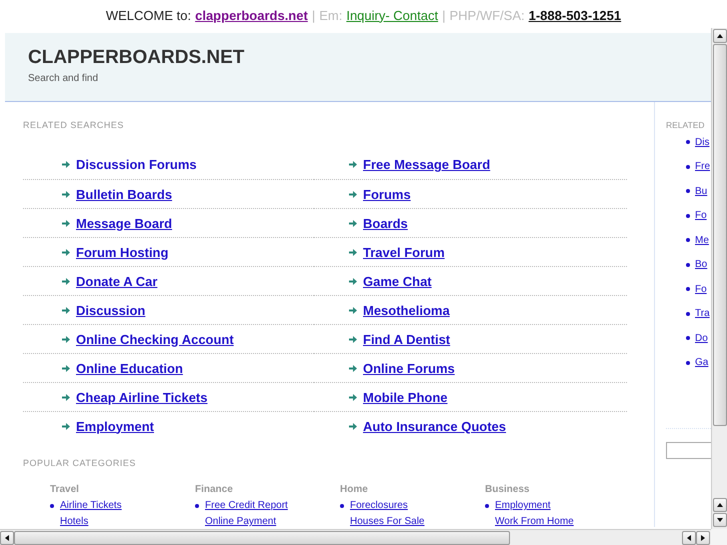 This screenshot has width=727, height=545. I want to click on site-subtitle: Search and find, so click(64, 78).